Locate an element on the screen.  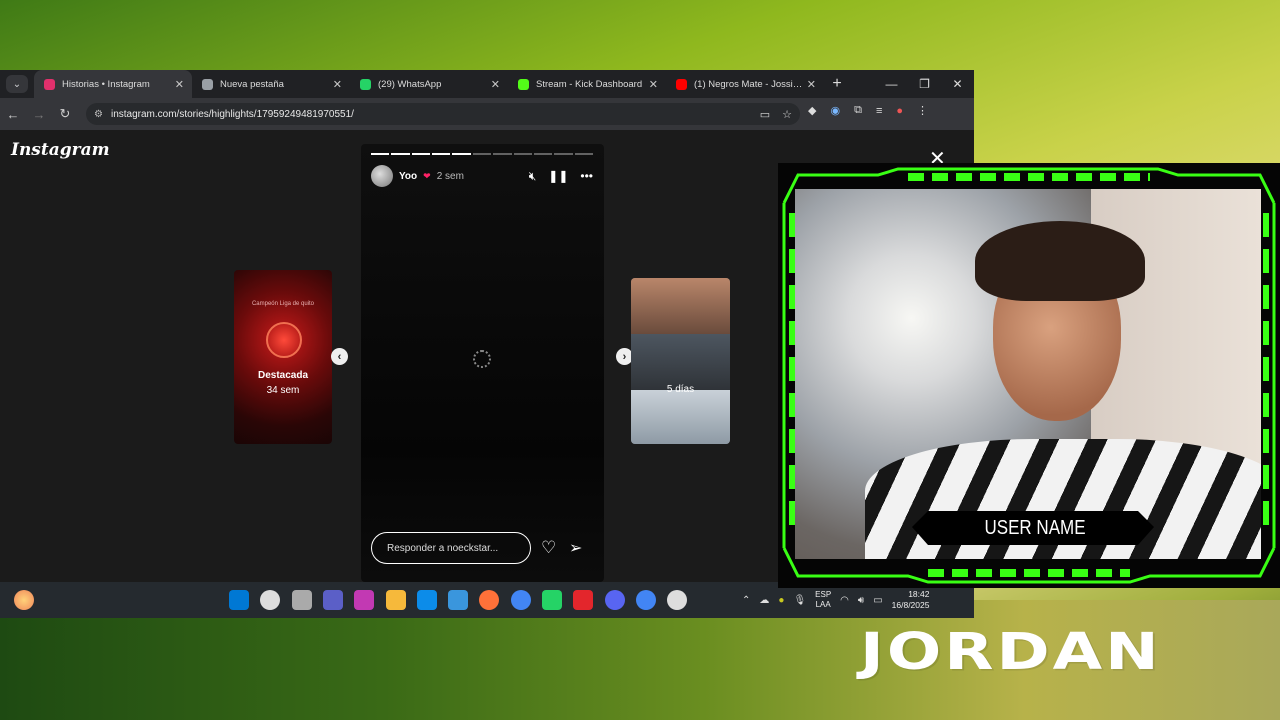
chrome-active-icon is located at coordinates (645, 600).